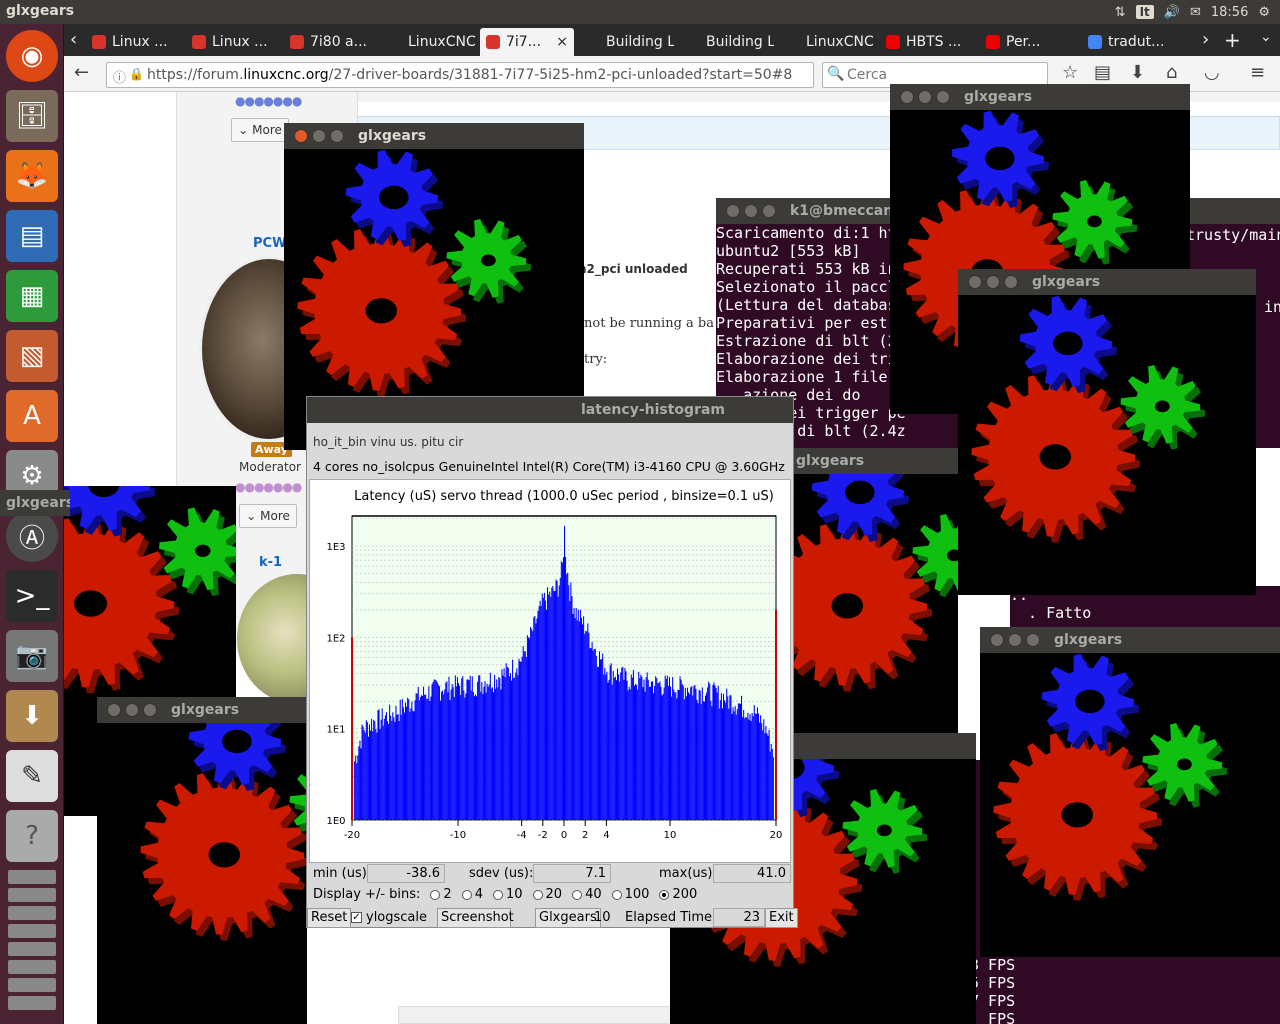 Image resolution: width=1280 pixels, height=1024 pixels. Describe the element at coordinates (329, 918) in the screenshot. I see `reset-button: Reset` at that location.